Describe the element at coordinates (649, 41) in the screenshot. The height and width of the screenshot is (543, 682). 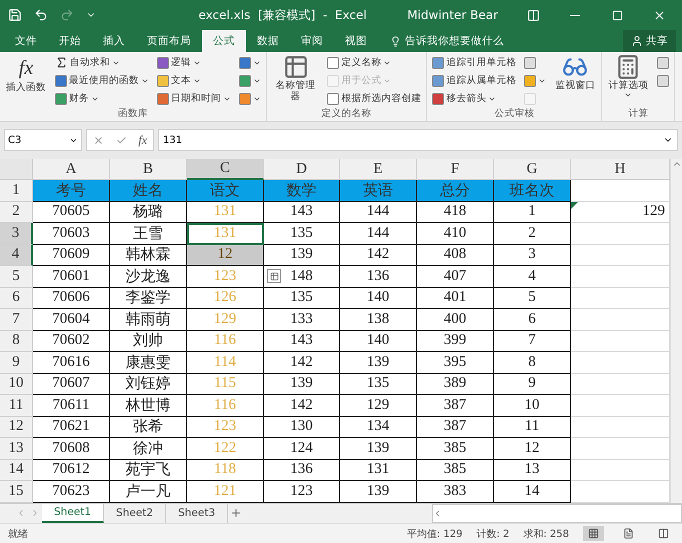
I see `share-button: 共享` at that location.